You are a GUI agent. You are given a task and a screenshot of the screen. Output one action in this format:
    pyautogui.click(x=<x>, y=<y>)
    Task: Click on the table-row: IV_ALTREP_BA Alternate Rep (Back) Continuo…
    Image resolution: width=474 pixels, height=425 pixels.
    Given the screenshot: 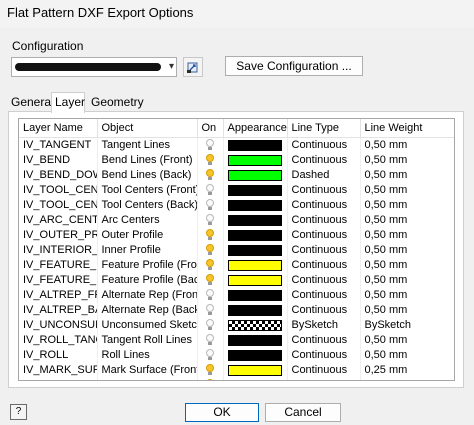 What is the action you would take?
    pyautogui.click(x=236, y=310)
    